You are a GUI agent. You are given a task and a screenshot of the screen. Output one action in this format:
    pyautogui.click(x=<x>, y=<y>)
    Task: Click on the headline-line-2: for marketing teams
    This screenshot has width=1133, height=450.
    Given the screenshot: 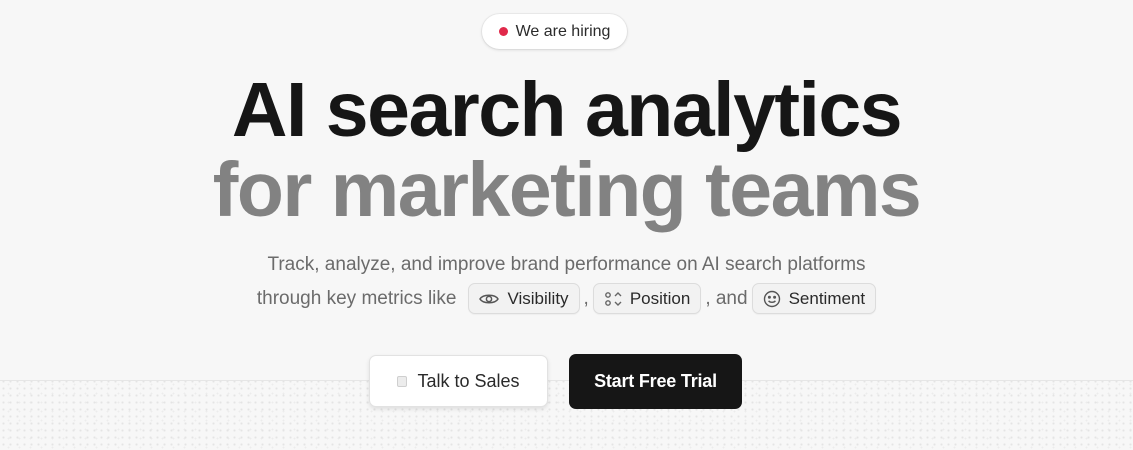 What is the action you would take?
    pyautogui.click(x=567, y=190)
    